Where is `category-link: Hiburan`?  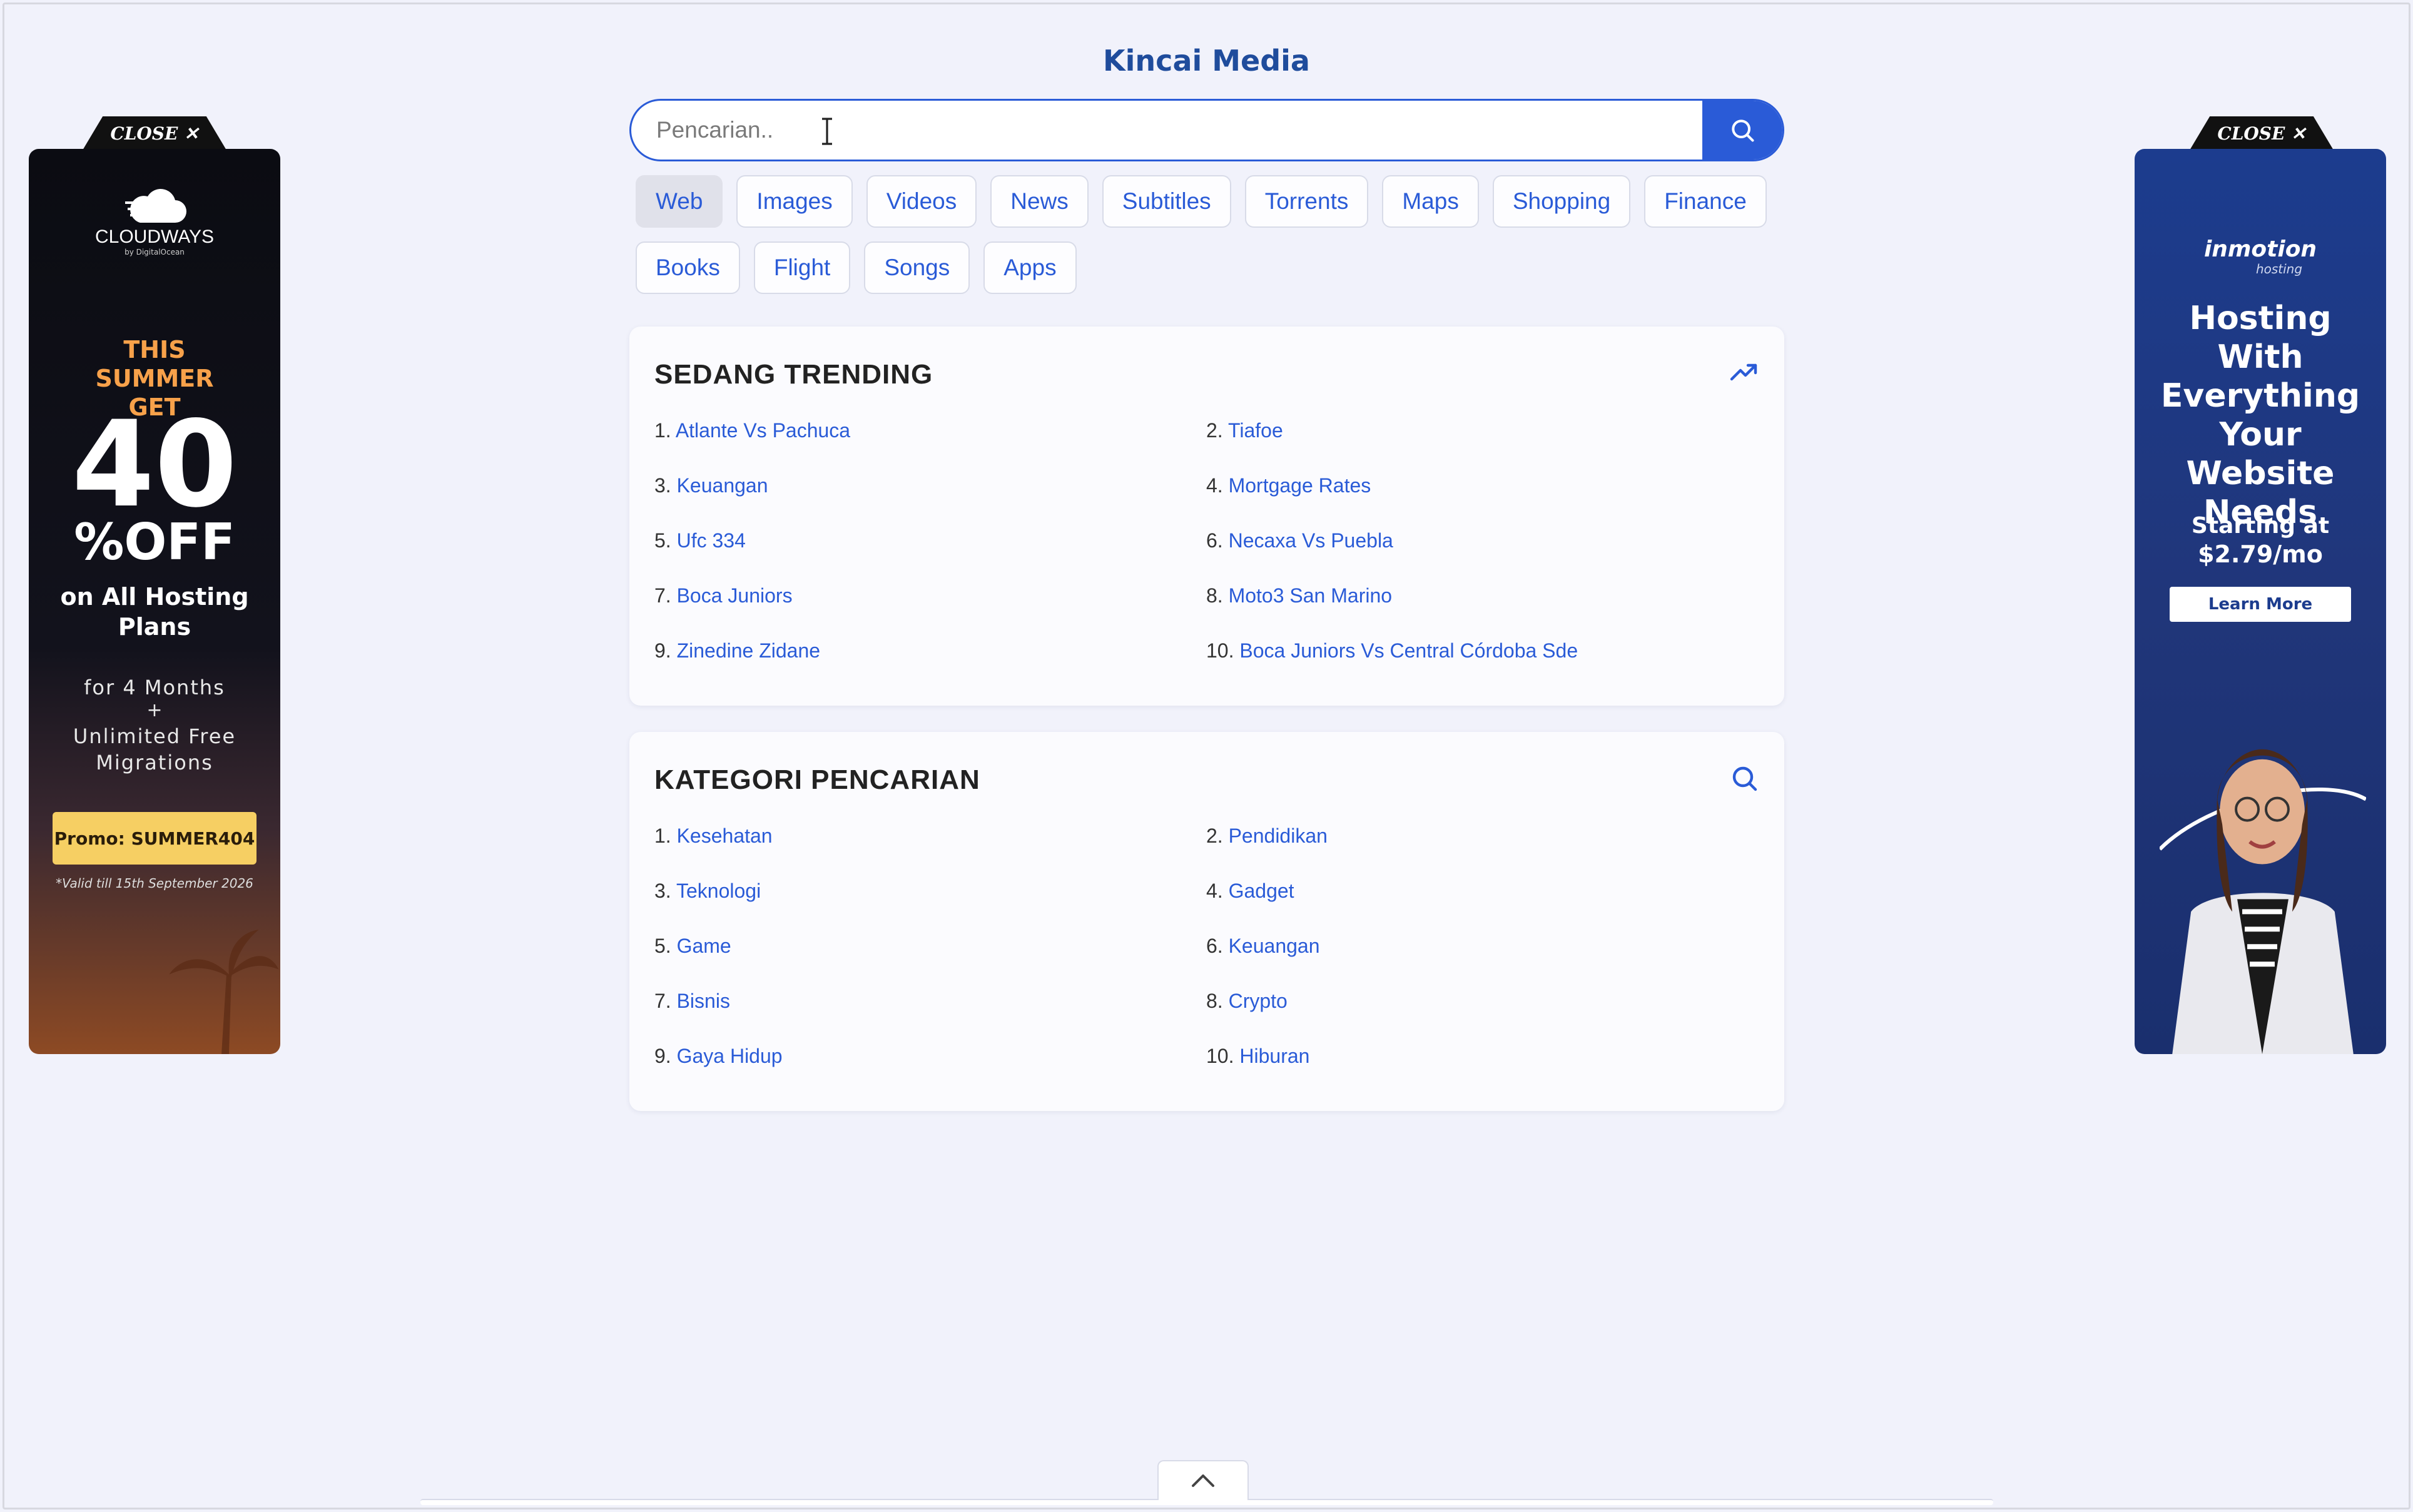
category-link: Hiburan is located at coordinates (1274, 1056).